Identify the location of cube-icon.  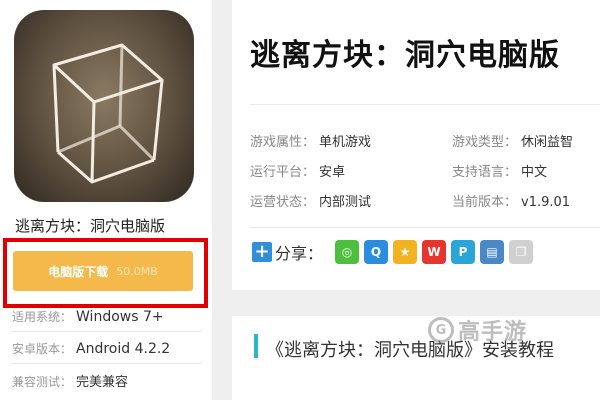
(108, 113).